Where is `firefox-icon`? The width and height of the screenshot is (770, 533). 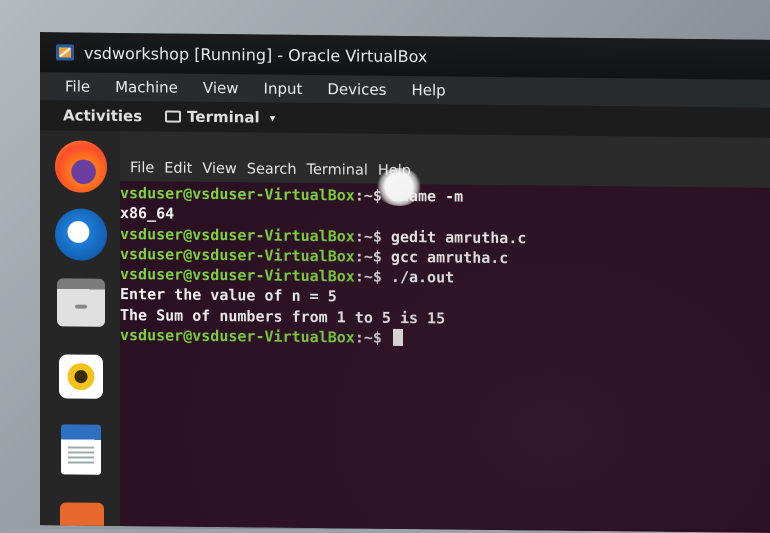 firefox-icon is located at coordinates (81, 166).